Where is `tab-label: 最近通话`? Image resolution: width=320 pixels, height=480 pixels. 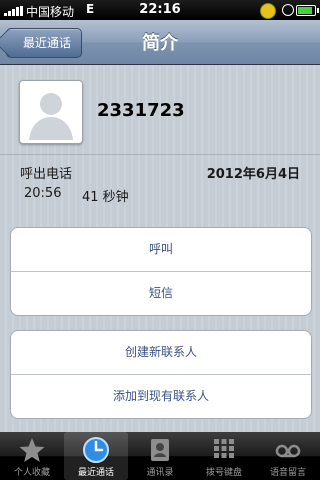
tab-label: 最近通话 is located at coordinates (95, 473).